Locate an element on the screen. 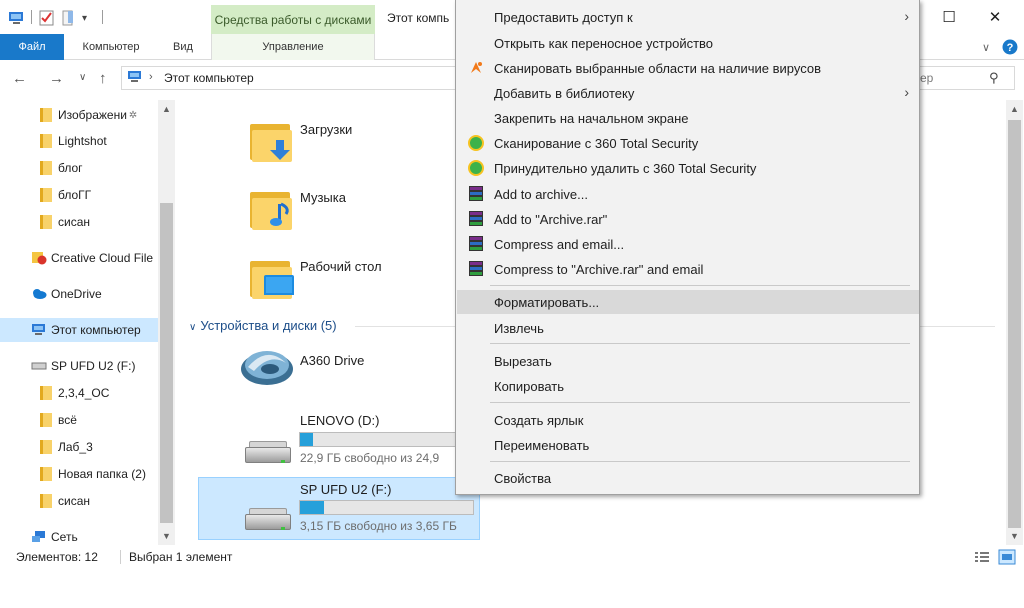 This screenshot has height=608, width=1024. menu-item-rename: Переименовать is located at coordinates (688, 445).